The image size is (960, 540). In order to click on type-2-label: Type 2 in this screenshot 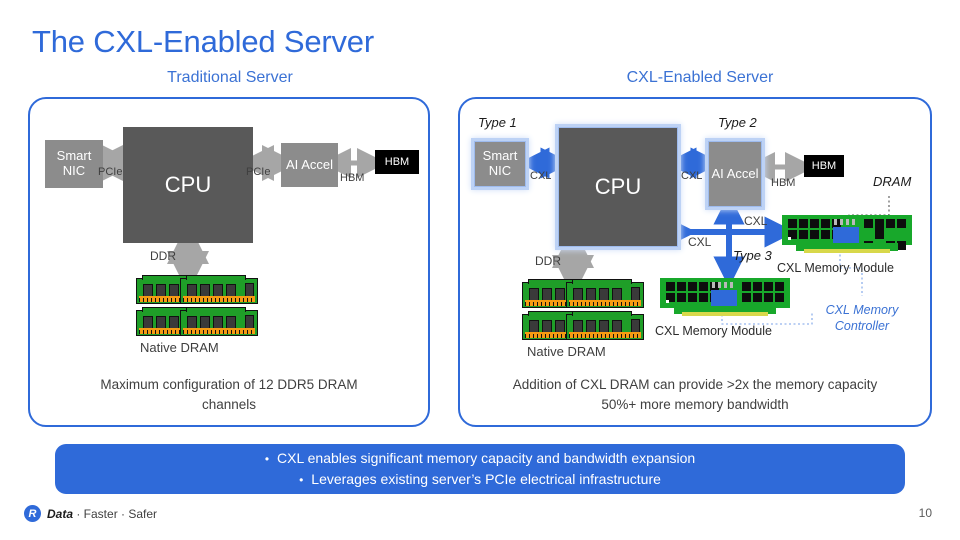, I will do `click(737, 122)`.